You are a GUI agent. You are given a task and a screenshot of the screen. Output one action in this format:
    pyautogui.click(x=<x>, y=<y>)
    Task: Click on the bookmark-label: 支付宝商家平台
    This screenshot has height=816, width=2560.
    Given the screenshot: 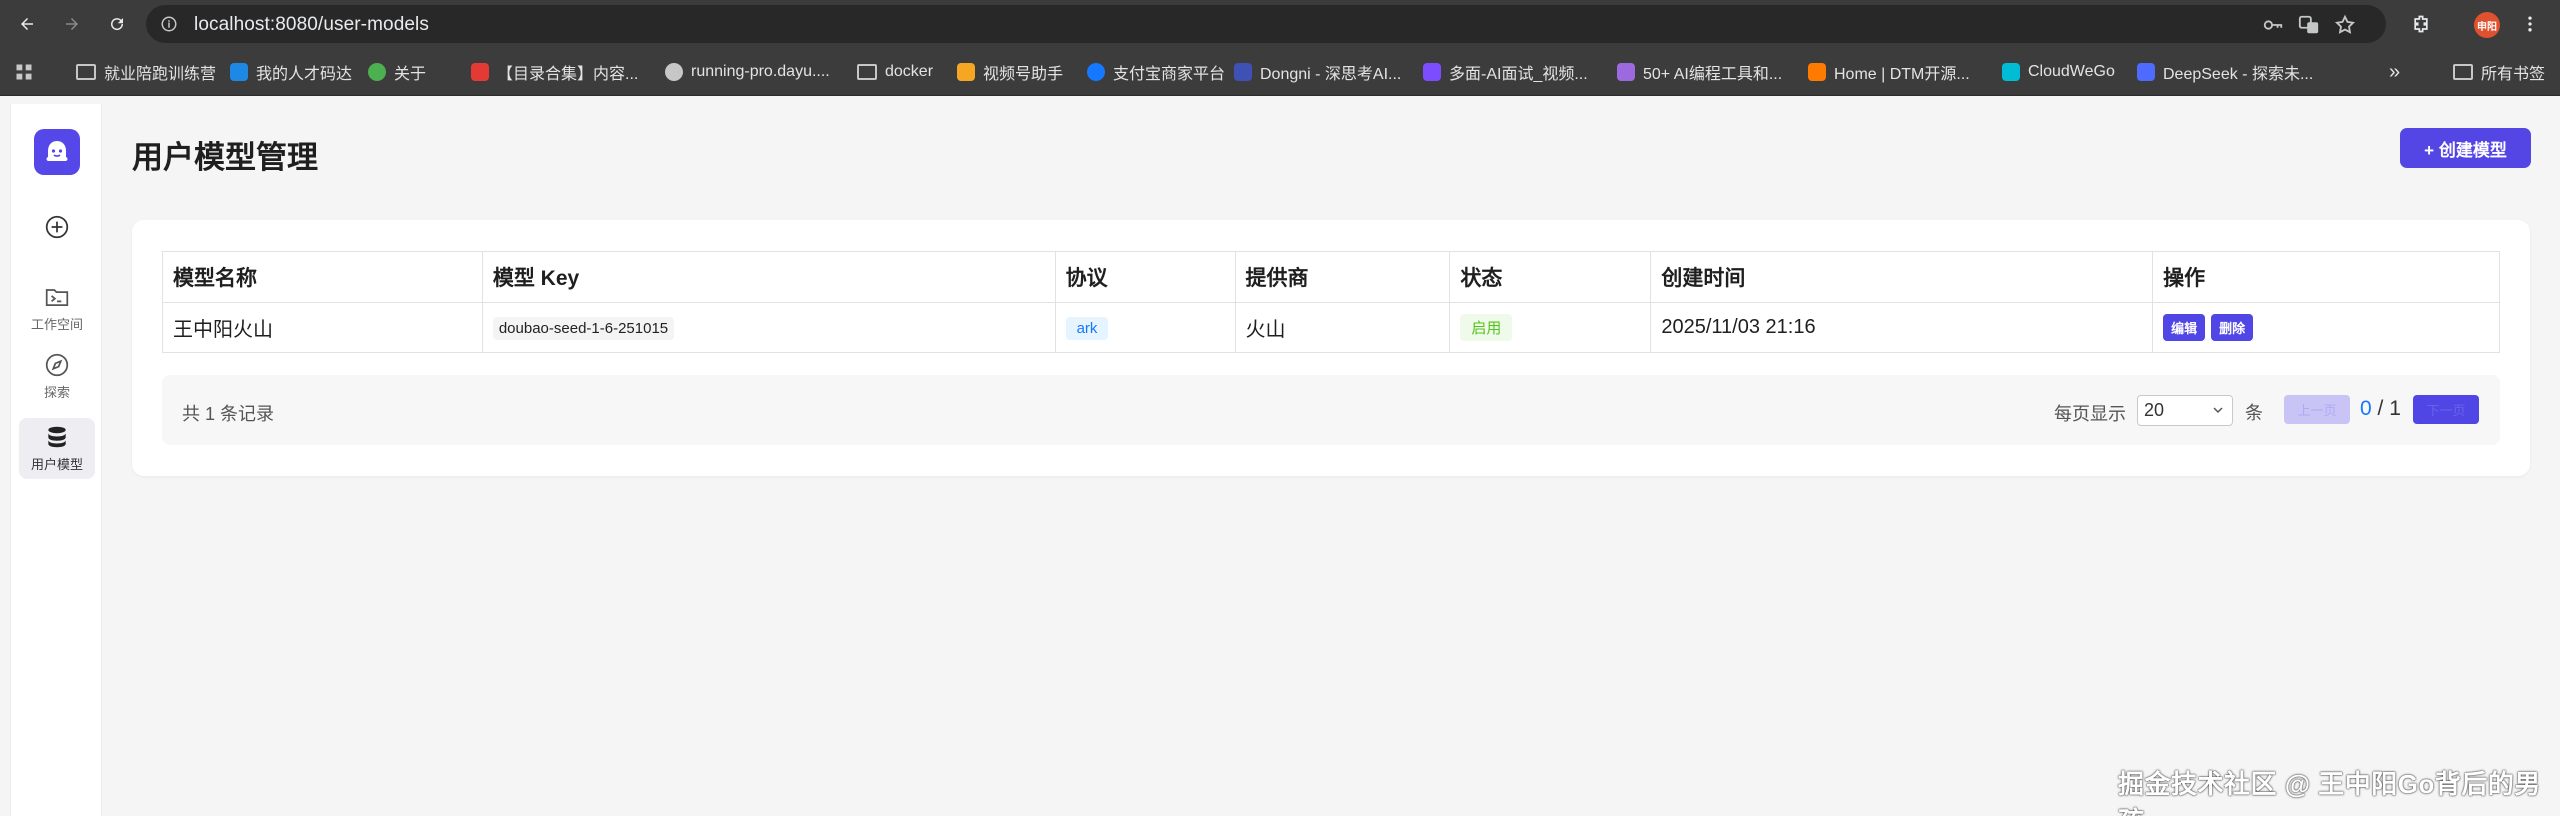 What is the action you would take?
    pyautogui.click(x=1169, y=74)
    